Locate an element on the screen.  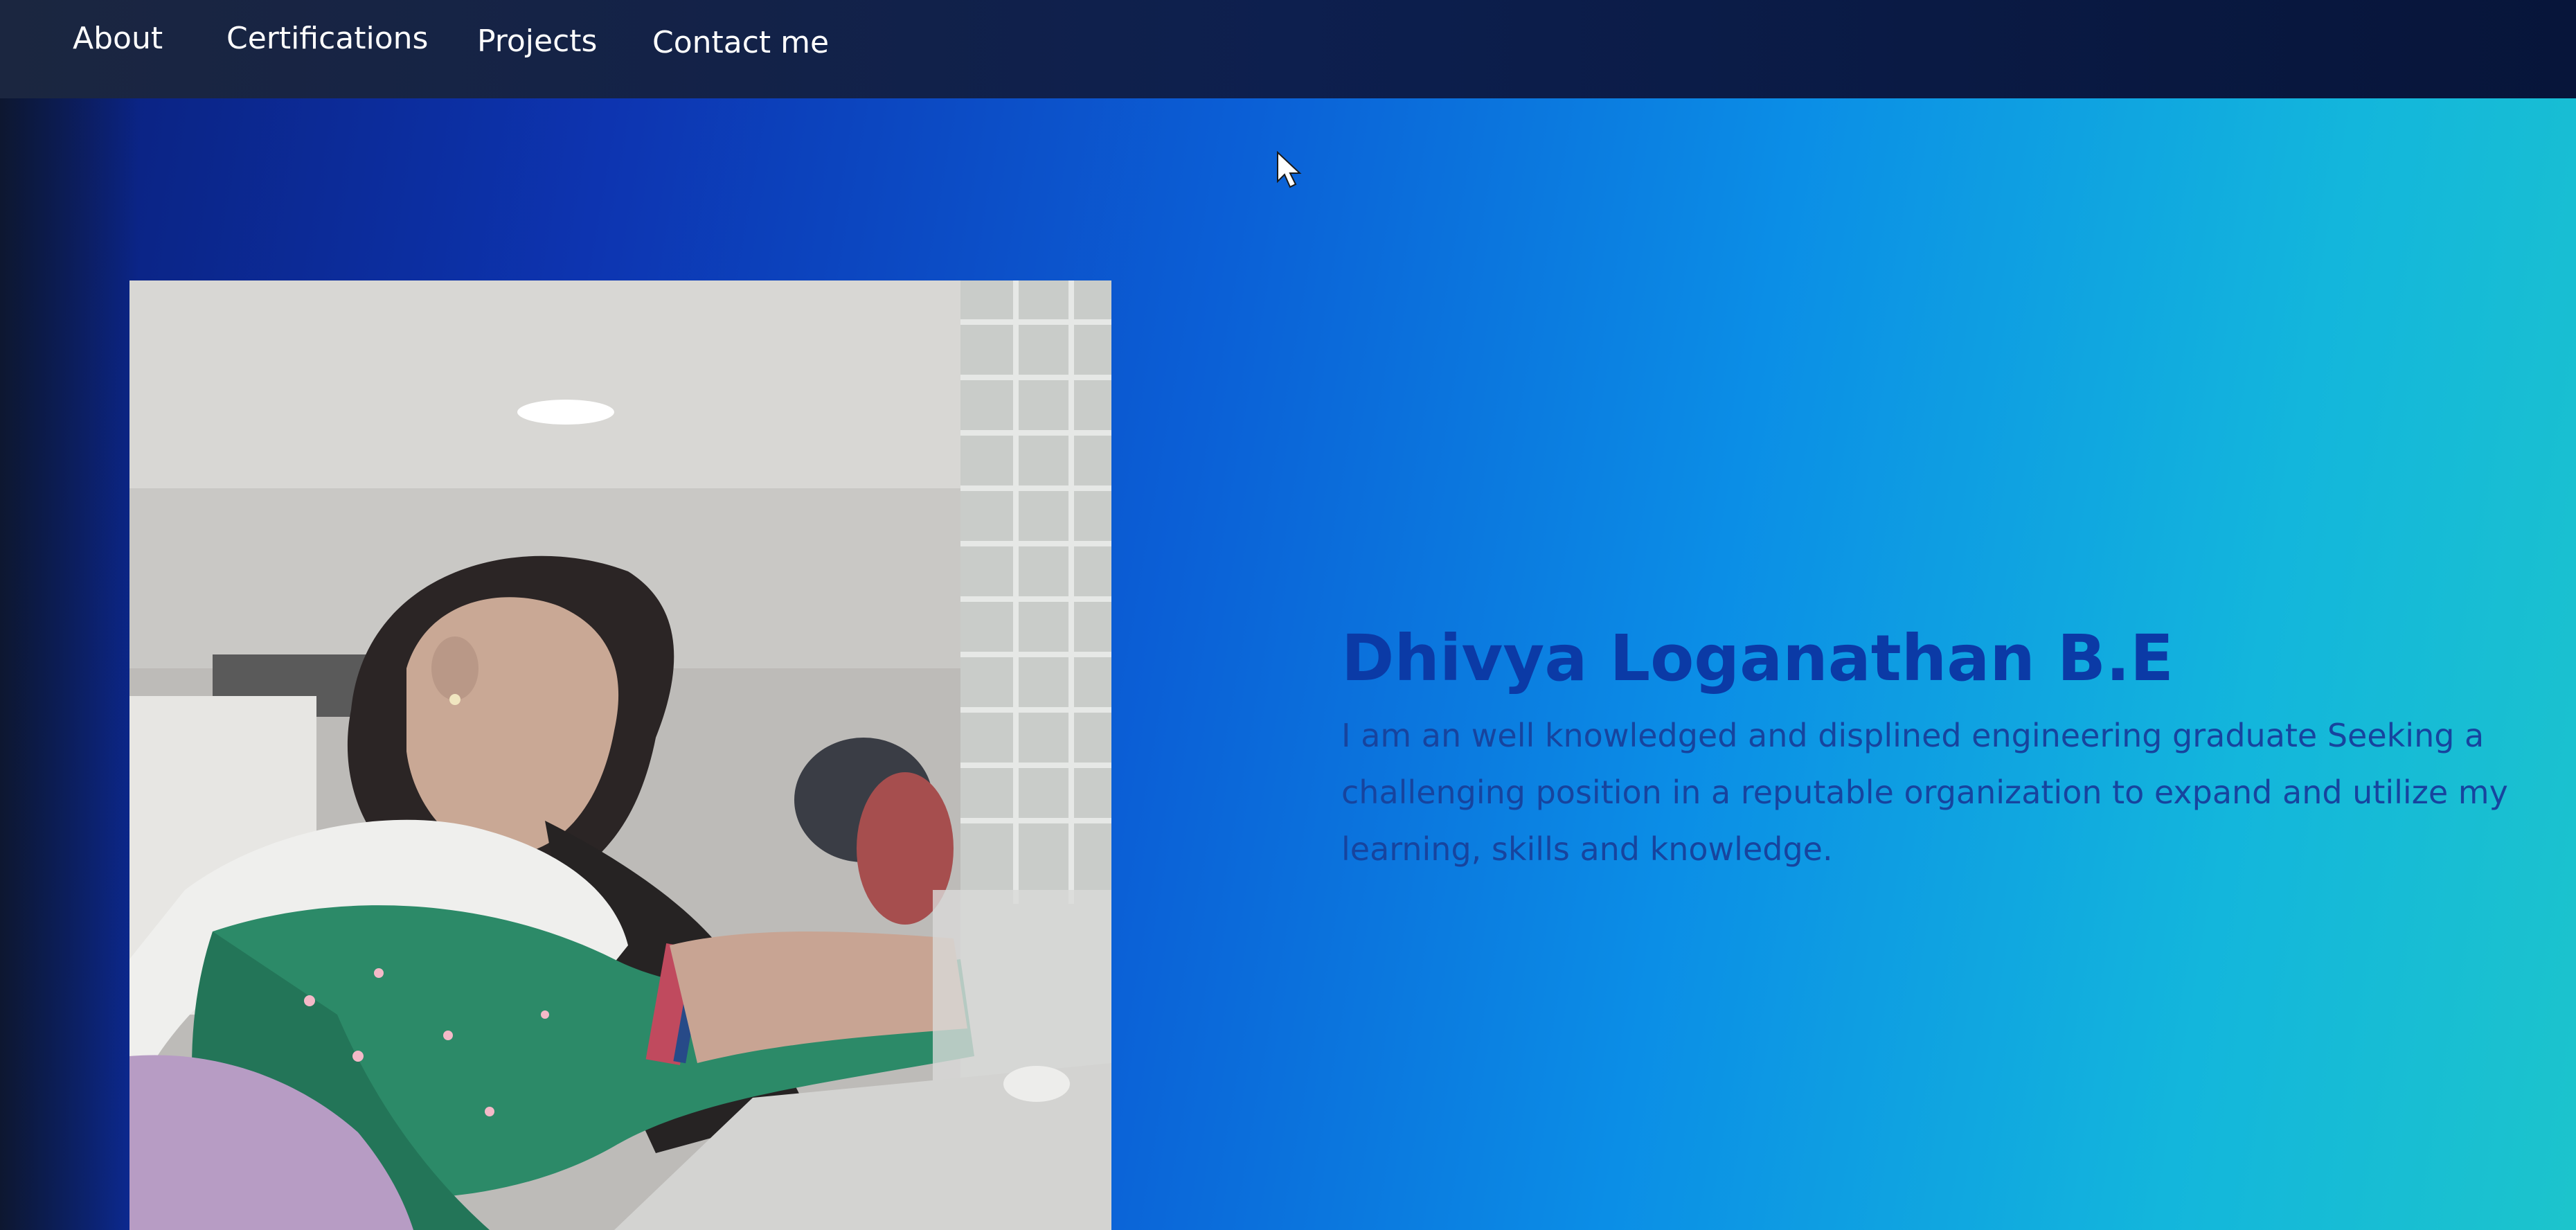
hero-edge-shadow is located at coordinates (69, 664).